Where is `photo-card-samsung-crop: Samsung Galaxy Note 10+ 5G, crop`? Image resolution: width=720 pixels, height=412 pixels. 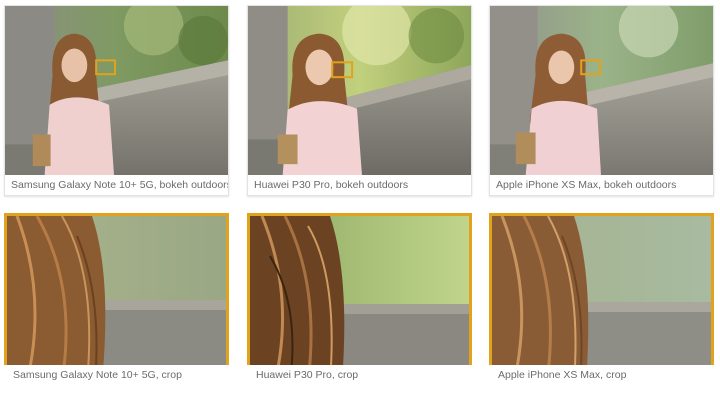 photo-card-samsung-crop: Samsung Galaxy Note 10+ 5G, crop is located at coordinates (116, 299).